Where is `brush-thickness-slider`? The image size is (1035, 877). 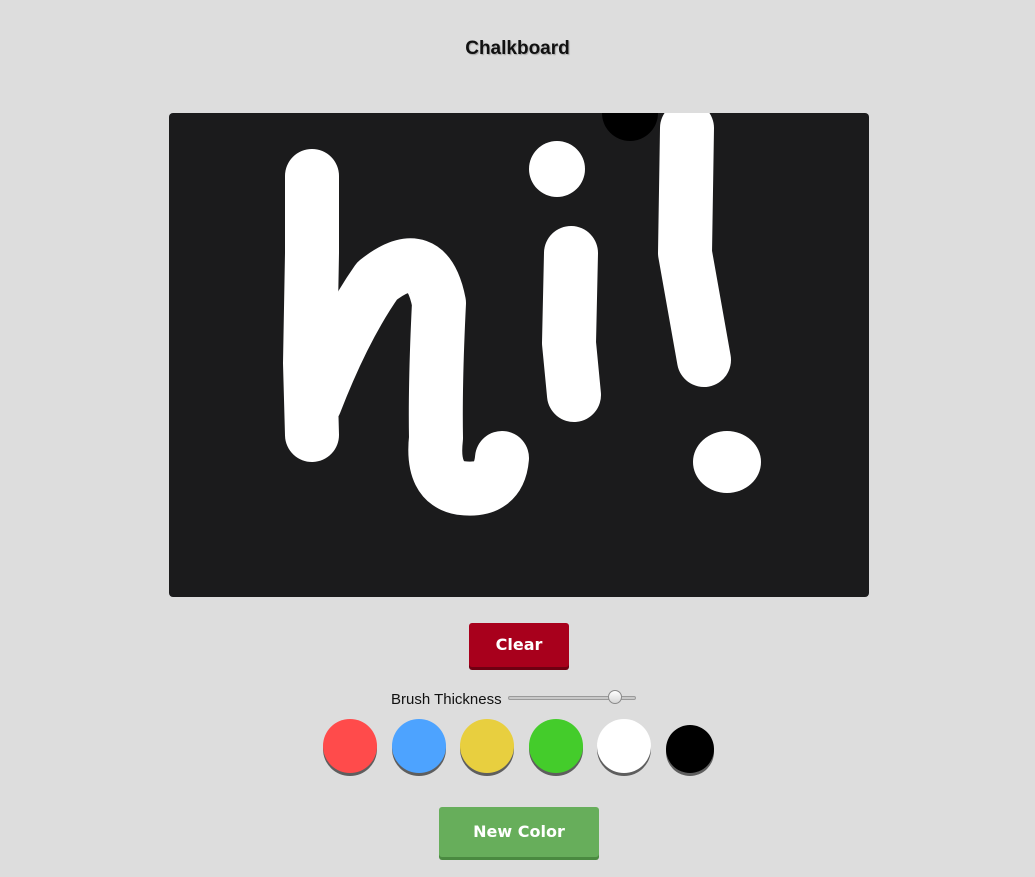
brush-thickness-slider is located at coordinates (571, 699).